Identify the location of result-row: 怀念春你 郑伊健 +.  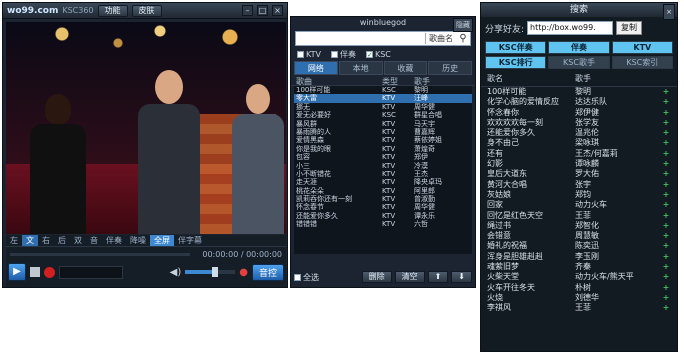
(579, 113).